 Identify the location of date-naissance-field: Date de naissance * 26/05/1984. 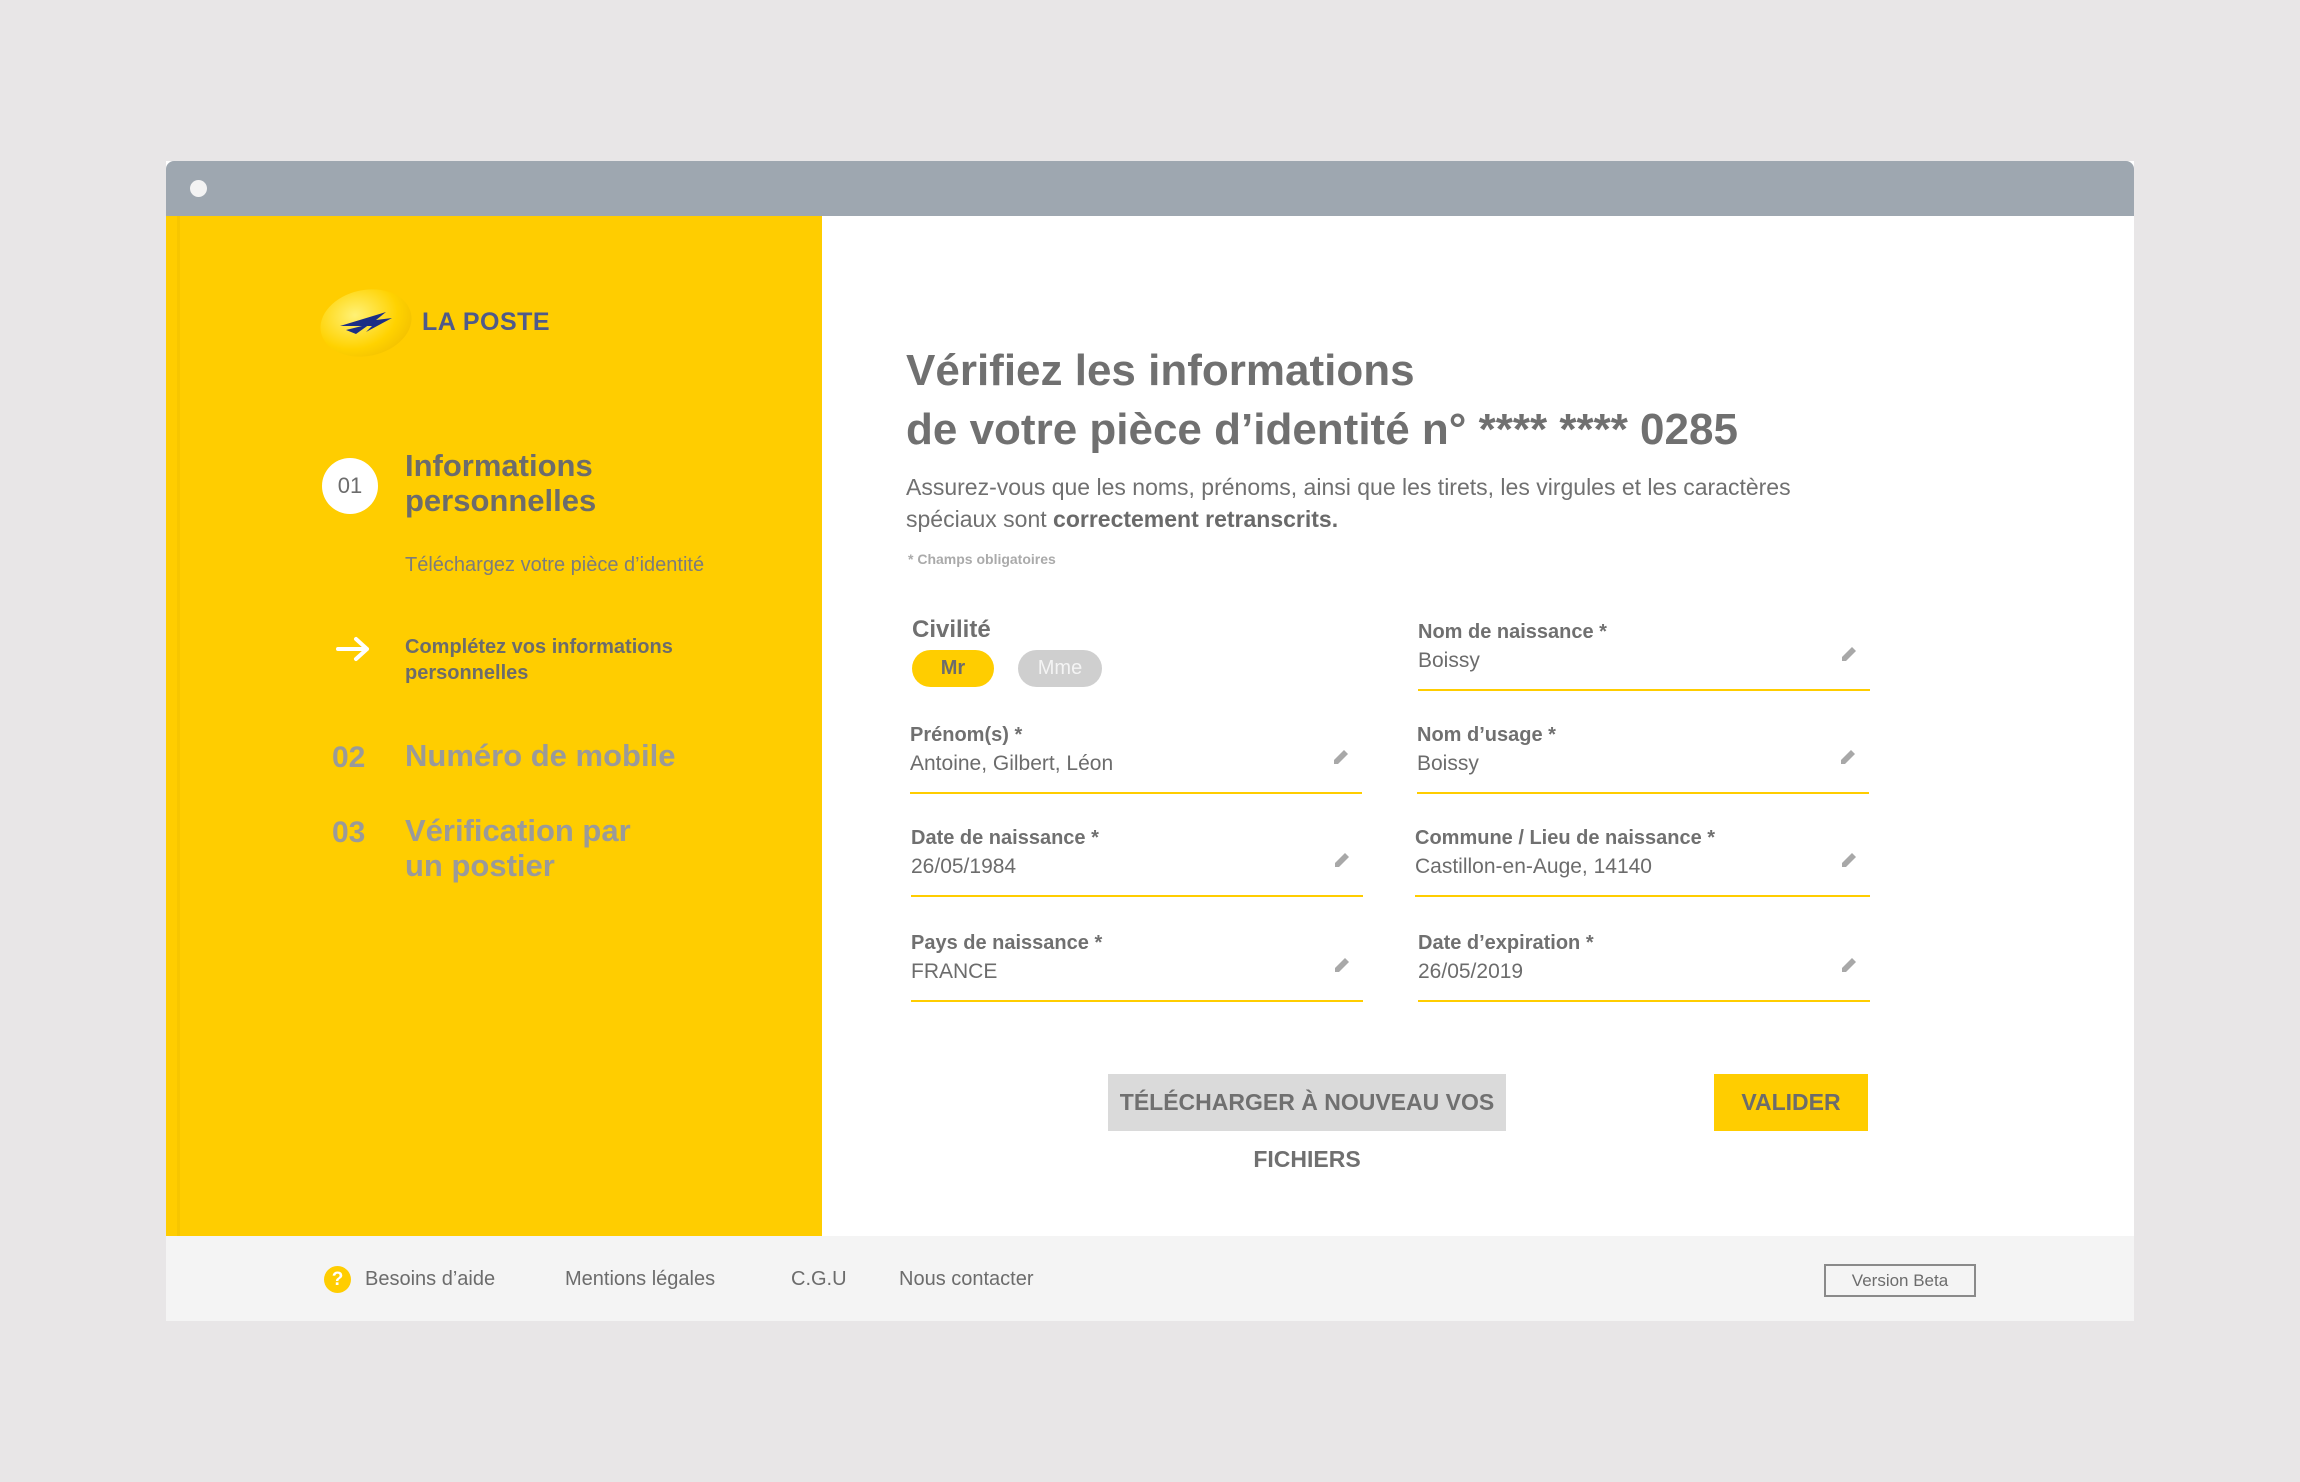
(1137, 862).